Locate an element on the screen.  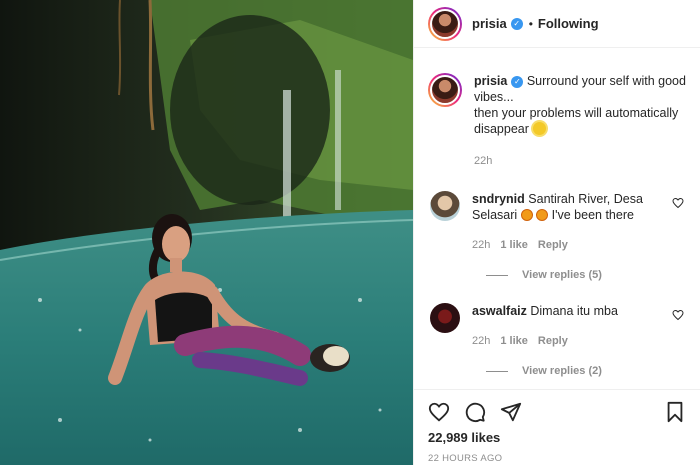
heart-icon is located at coordinates (439, 412).